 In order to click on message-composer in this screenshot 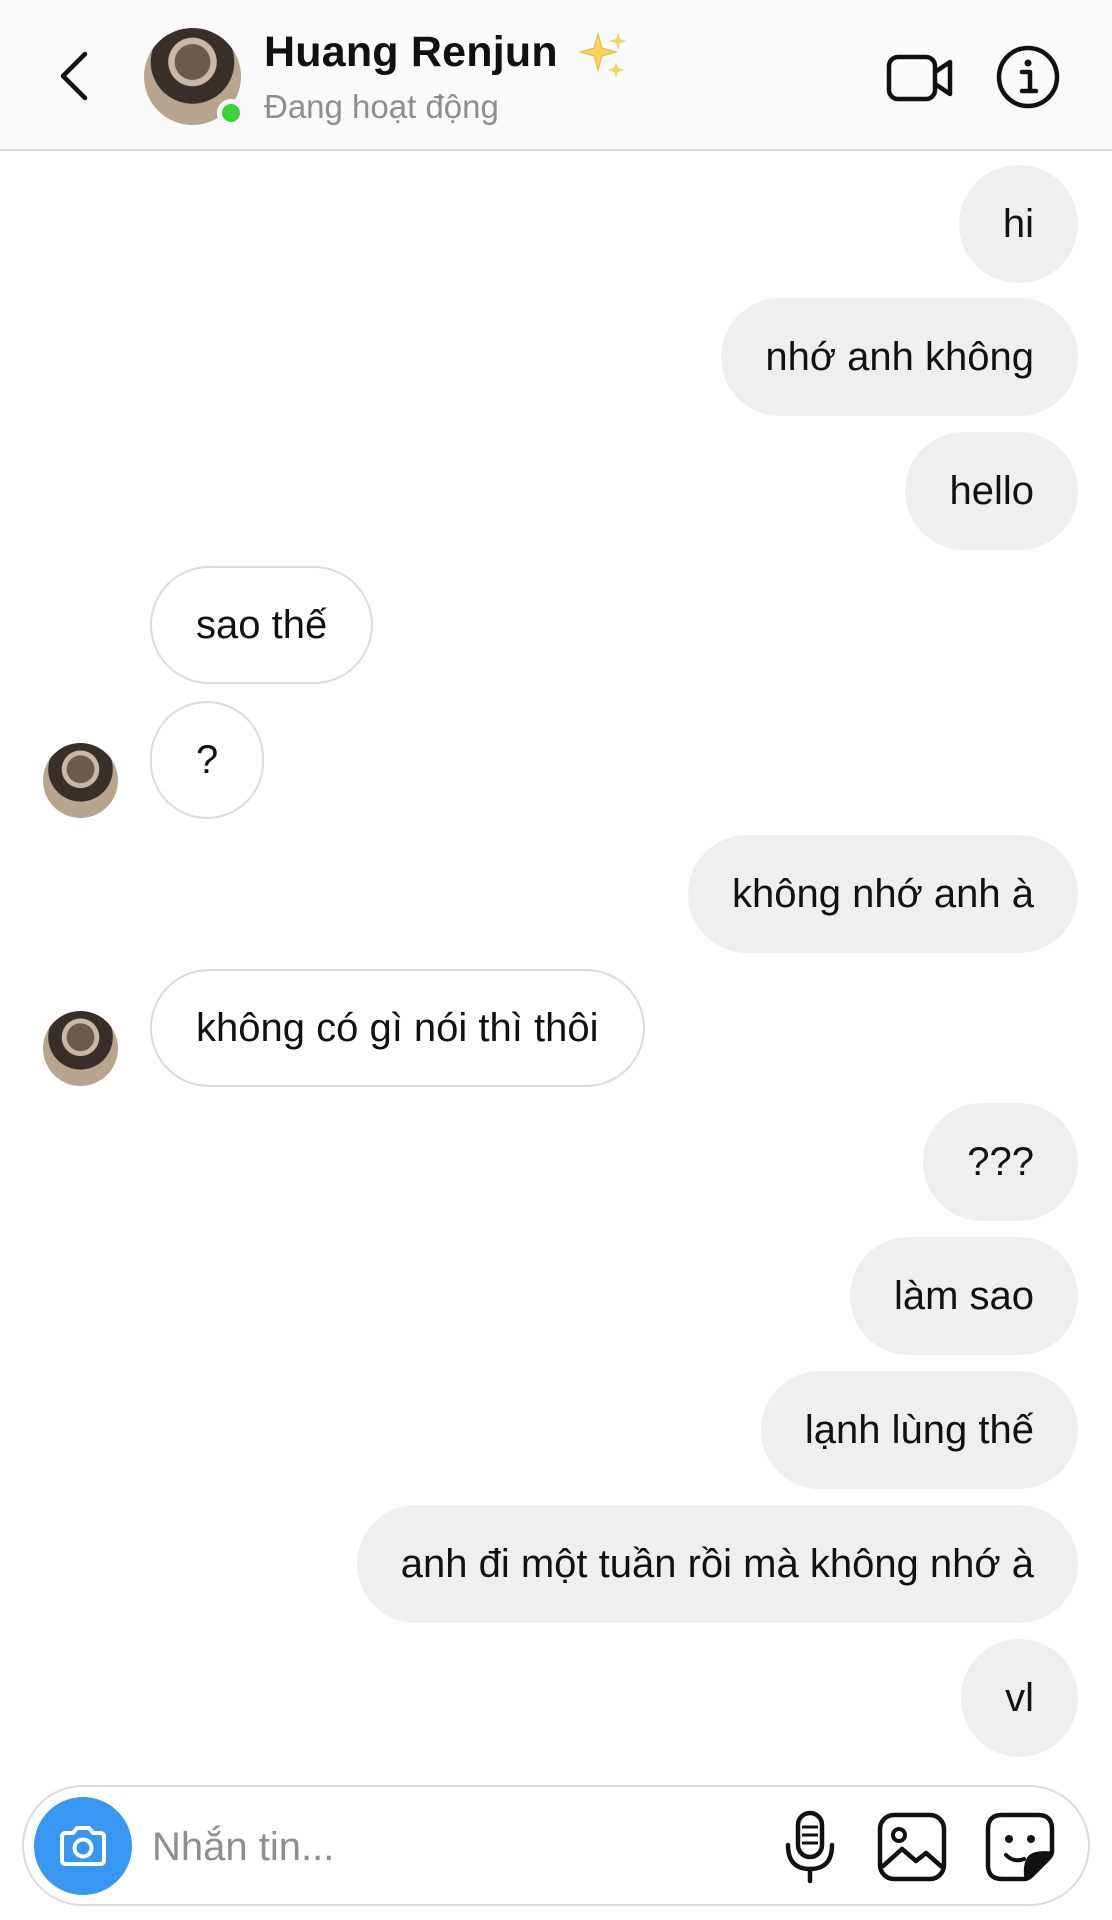, I will do `click(556, 1845)`.